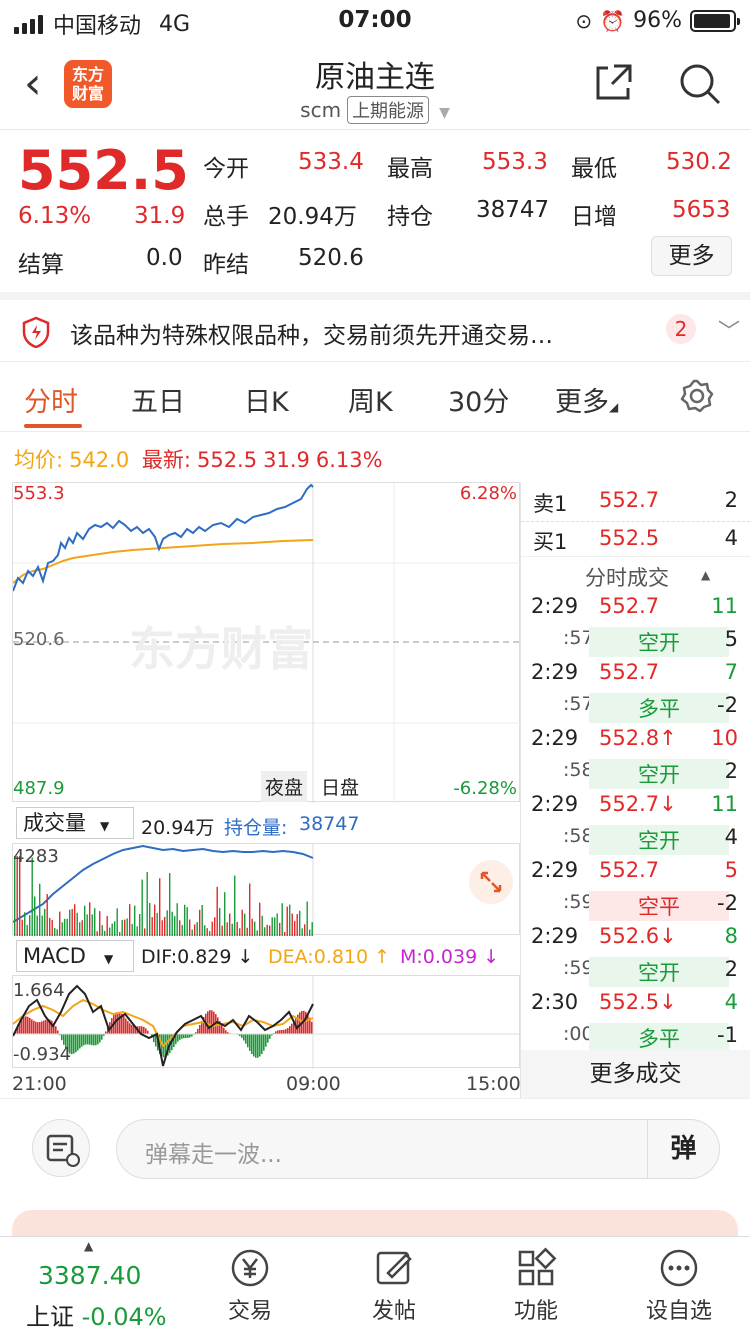  I want to click on price-mid-label: 520.6, so click(39, 639).